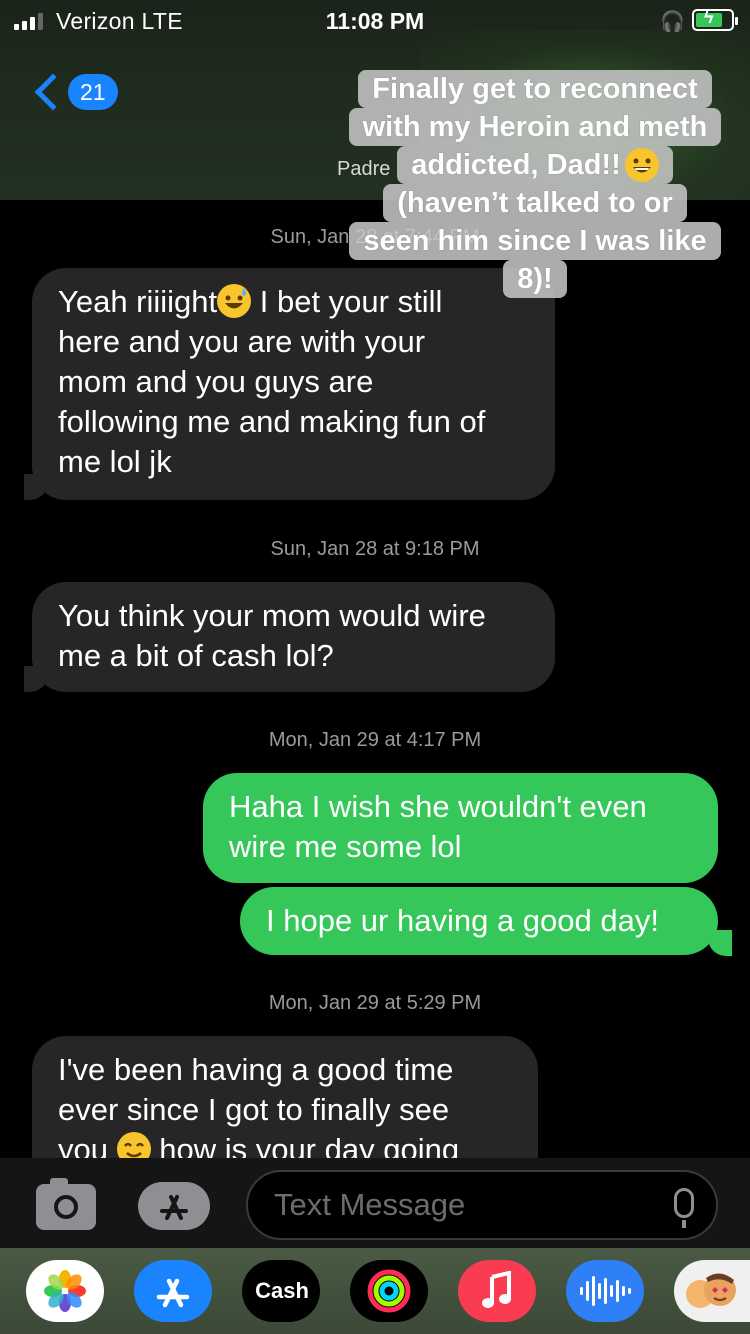 The image size is (750, 1334). Describe the element at coordinates (196, 655) in the screenshot. I see `message-line: me a bit of cash lol?` at that location.